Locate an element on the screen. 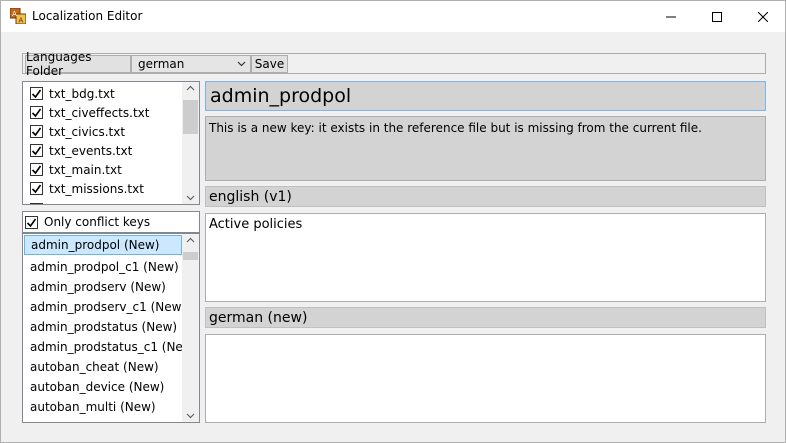  key-list-scrollbar is located at coordinates (190, 328).